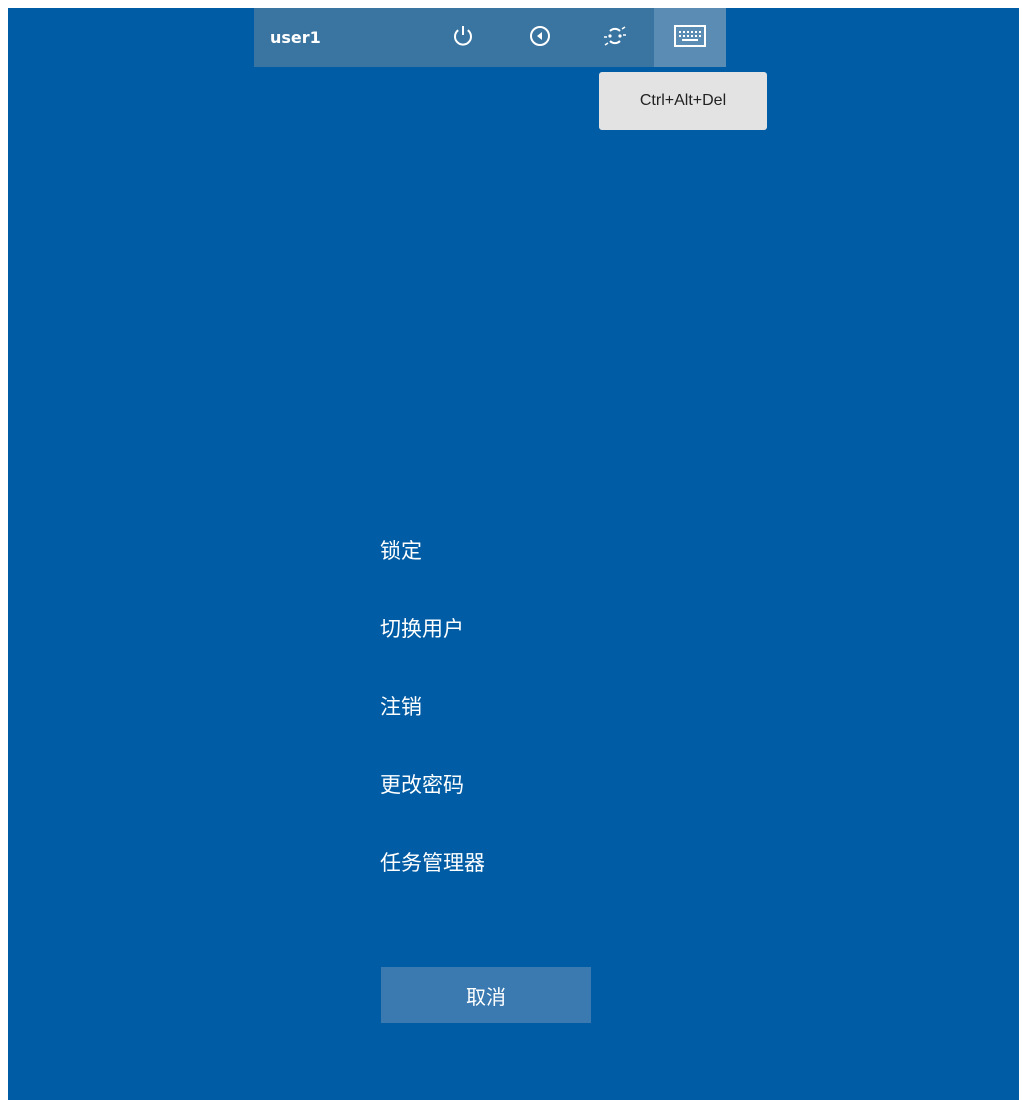 The height and width of the screenshot is (1100, 1027). I want to click on on-screen-keyboard-button, so click(690, 37).